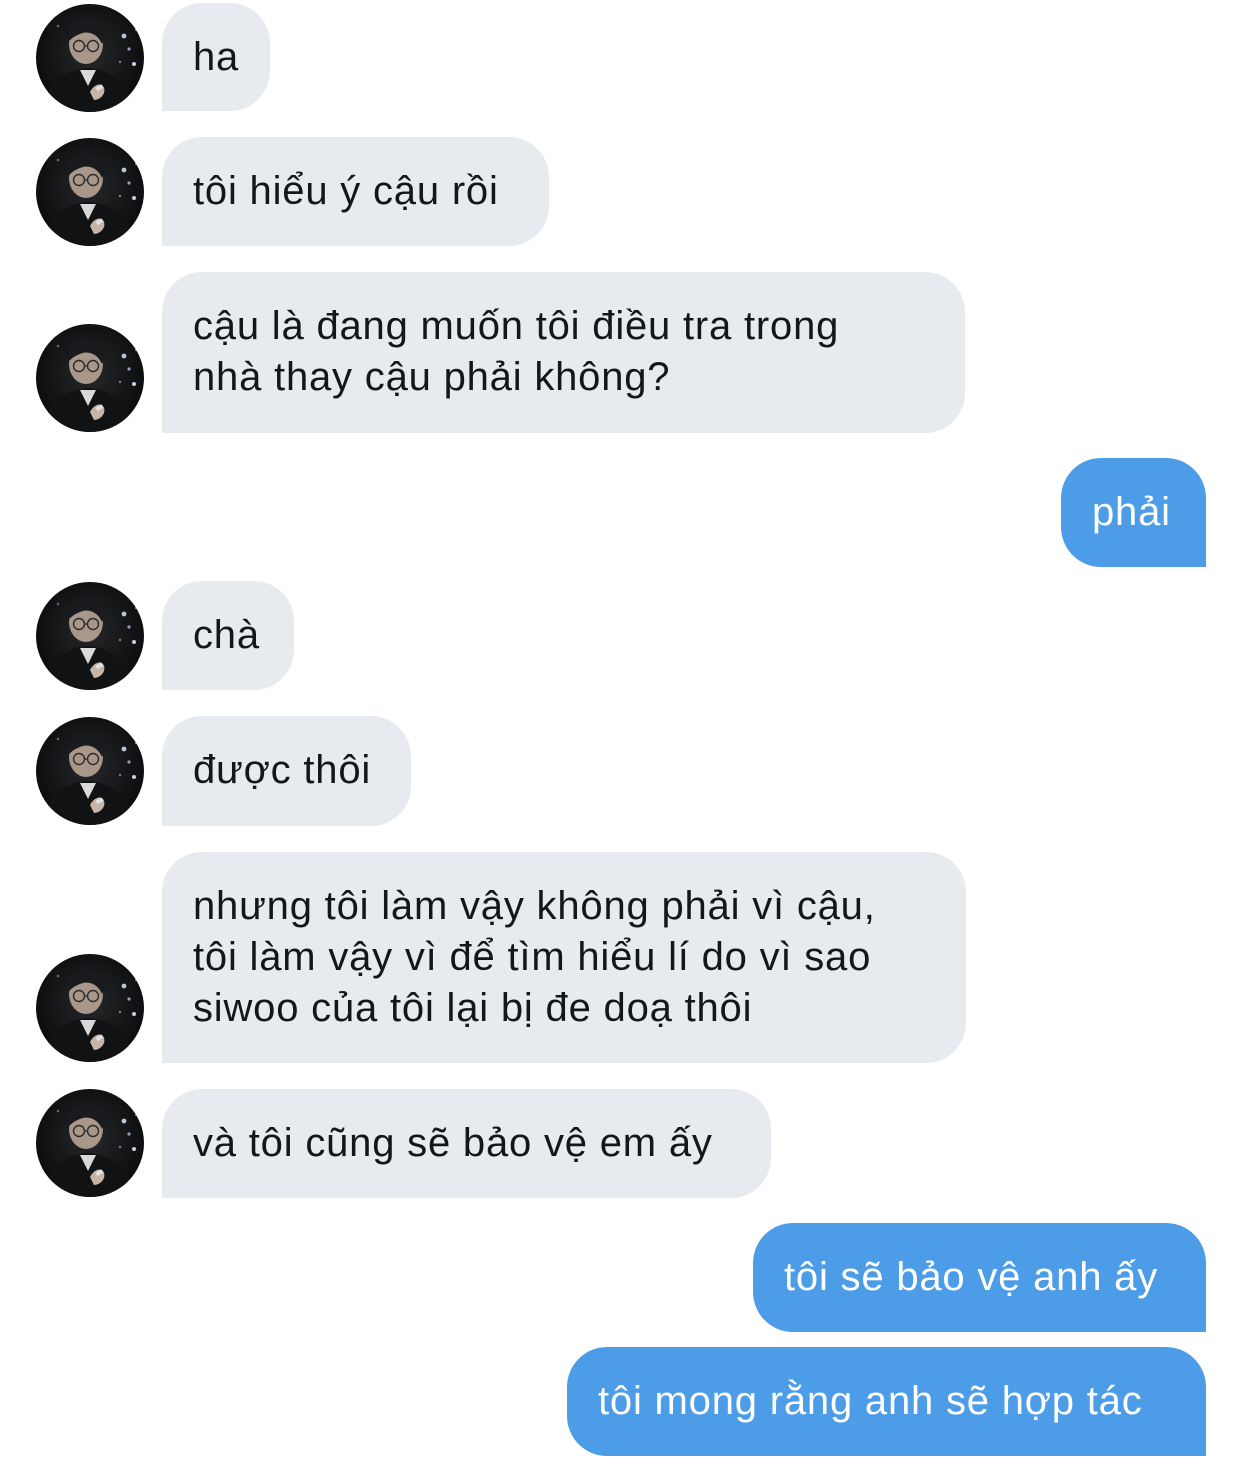 Image resolution: width=1242 pixels, height=1478 pixels. I want to click on message-bubble: tôi sẽ bảo vệ anh ấy, so click(979, 1277).